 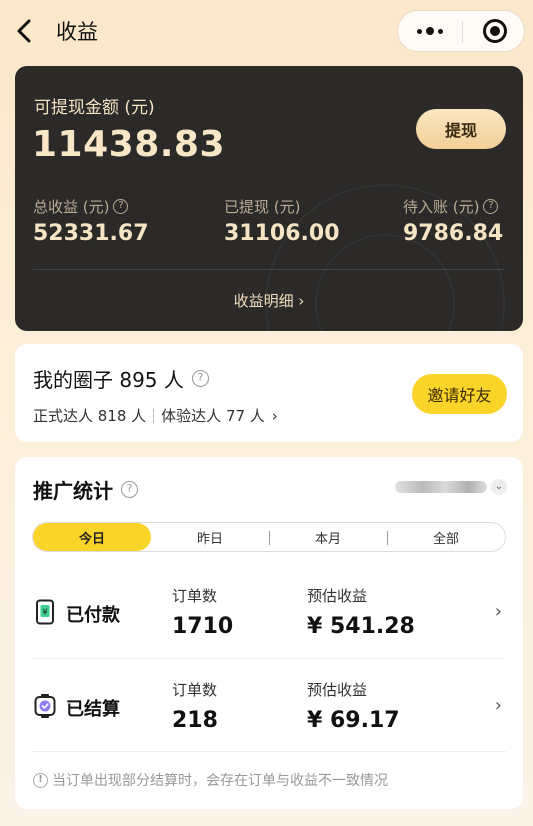 What do you see at coordinates (94, 108) in the screenshot?
I see `available-label: 可提现金额 (元)` at bounding box center [94, 108].